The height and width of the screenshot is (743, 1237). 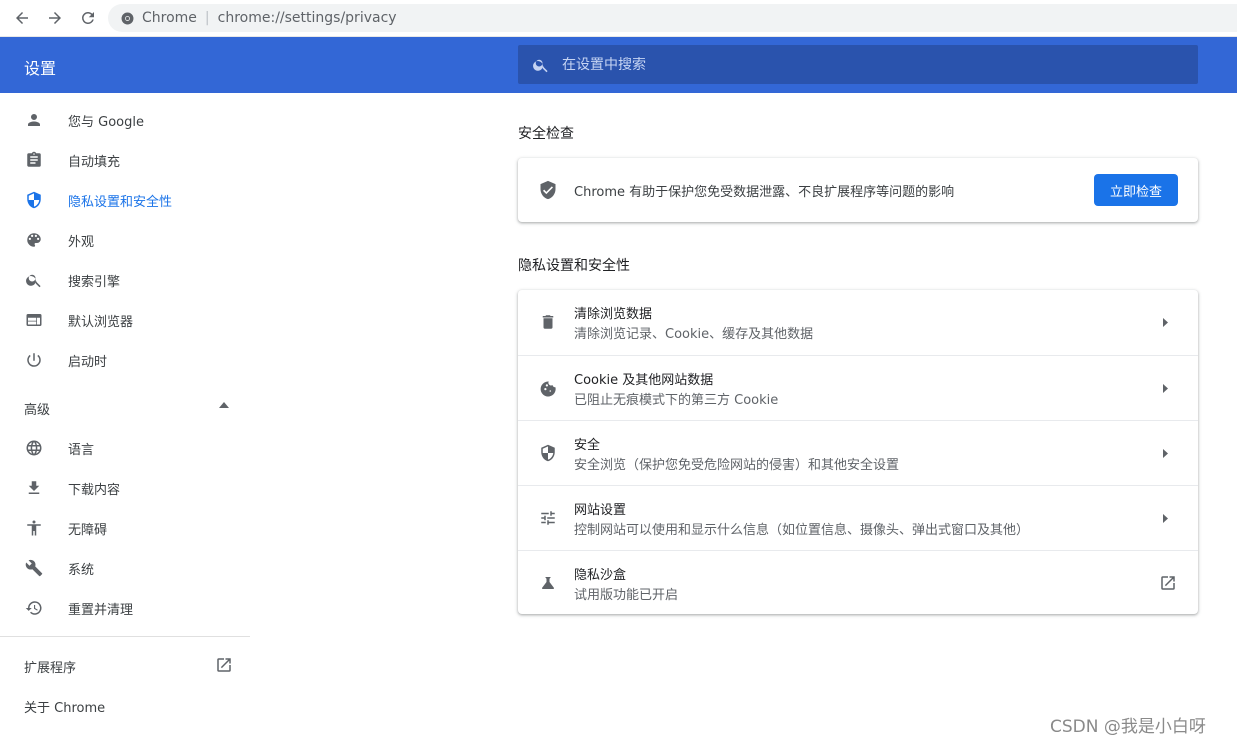 What do you see at coordinates (548, 322) in the screenshot?
I see `trash-icon` at bounding box center [548, 322].